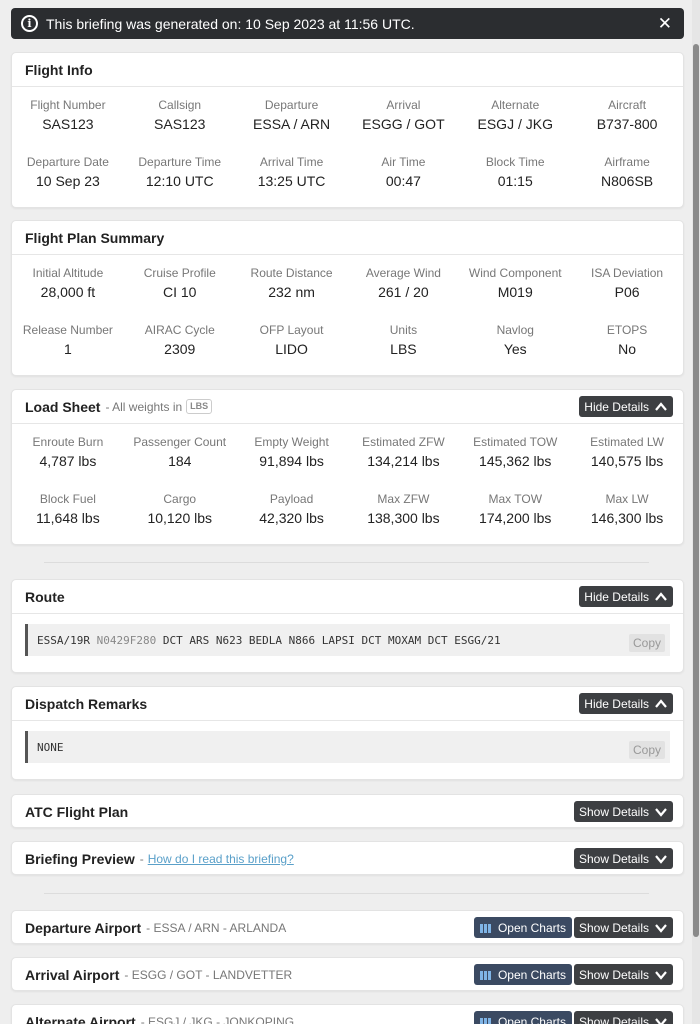 The width and height of the screenshot is (700, 1024). I want to click on field-max-tow: Max TOW 174,200 lbs, so click(515, 509).